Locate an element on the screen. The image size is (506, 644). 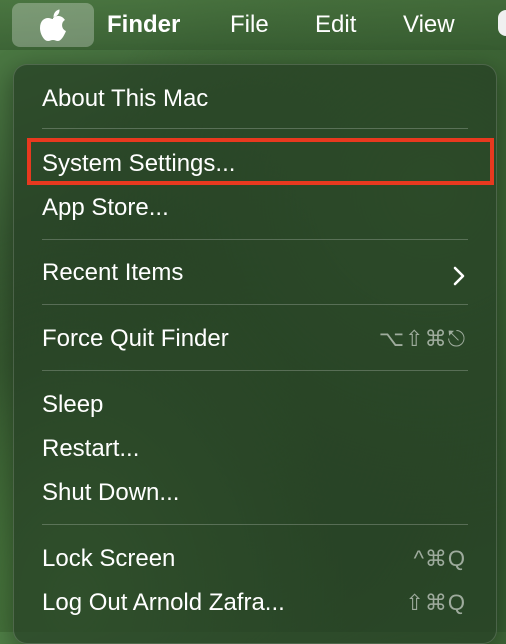
keyboard-shortcut: ⌥⇧⌘⎋ is located at coordinates (422, 338).